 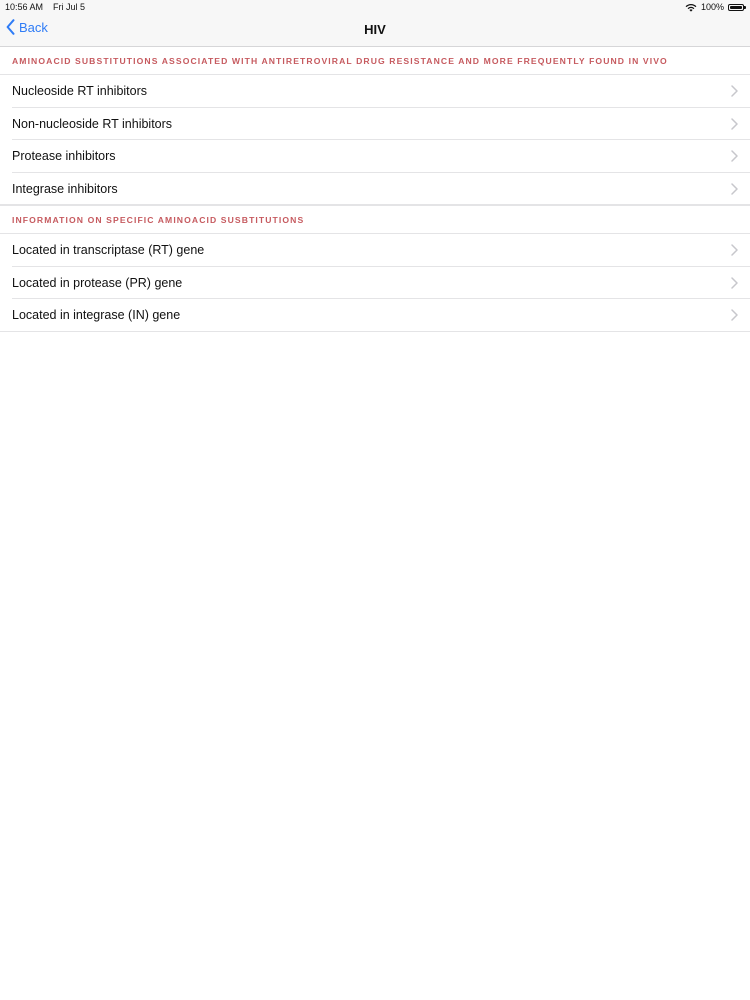 What do you see at coordinates (712, 7) in the screenshot?
I see `battery-percentage: 100%` at bounding box center [712, 7].